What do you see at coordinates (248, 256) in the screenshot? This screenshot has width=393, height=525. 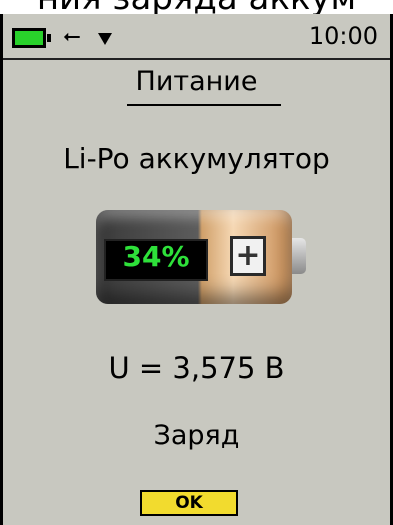 I see `plus-icon: +` at bounding box center [248, 256].